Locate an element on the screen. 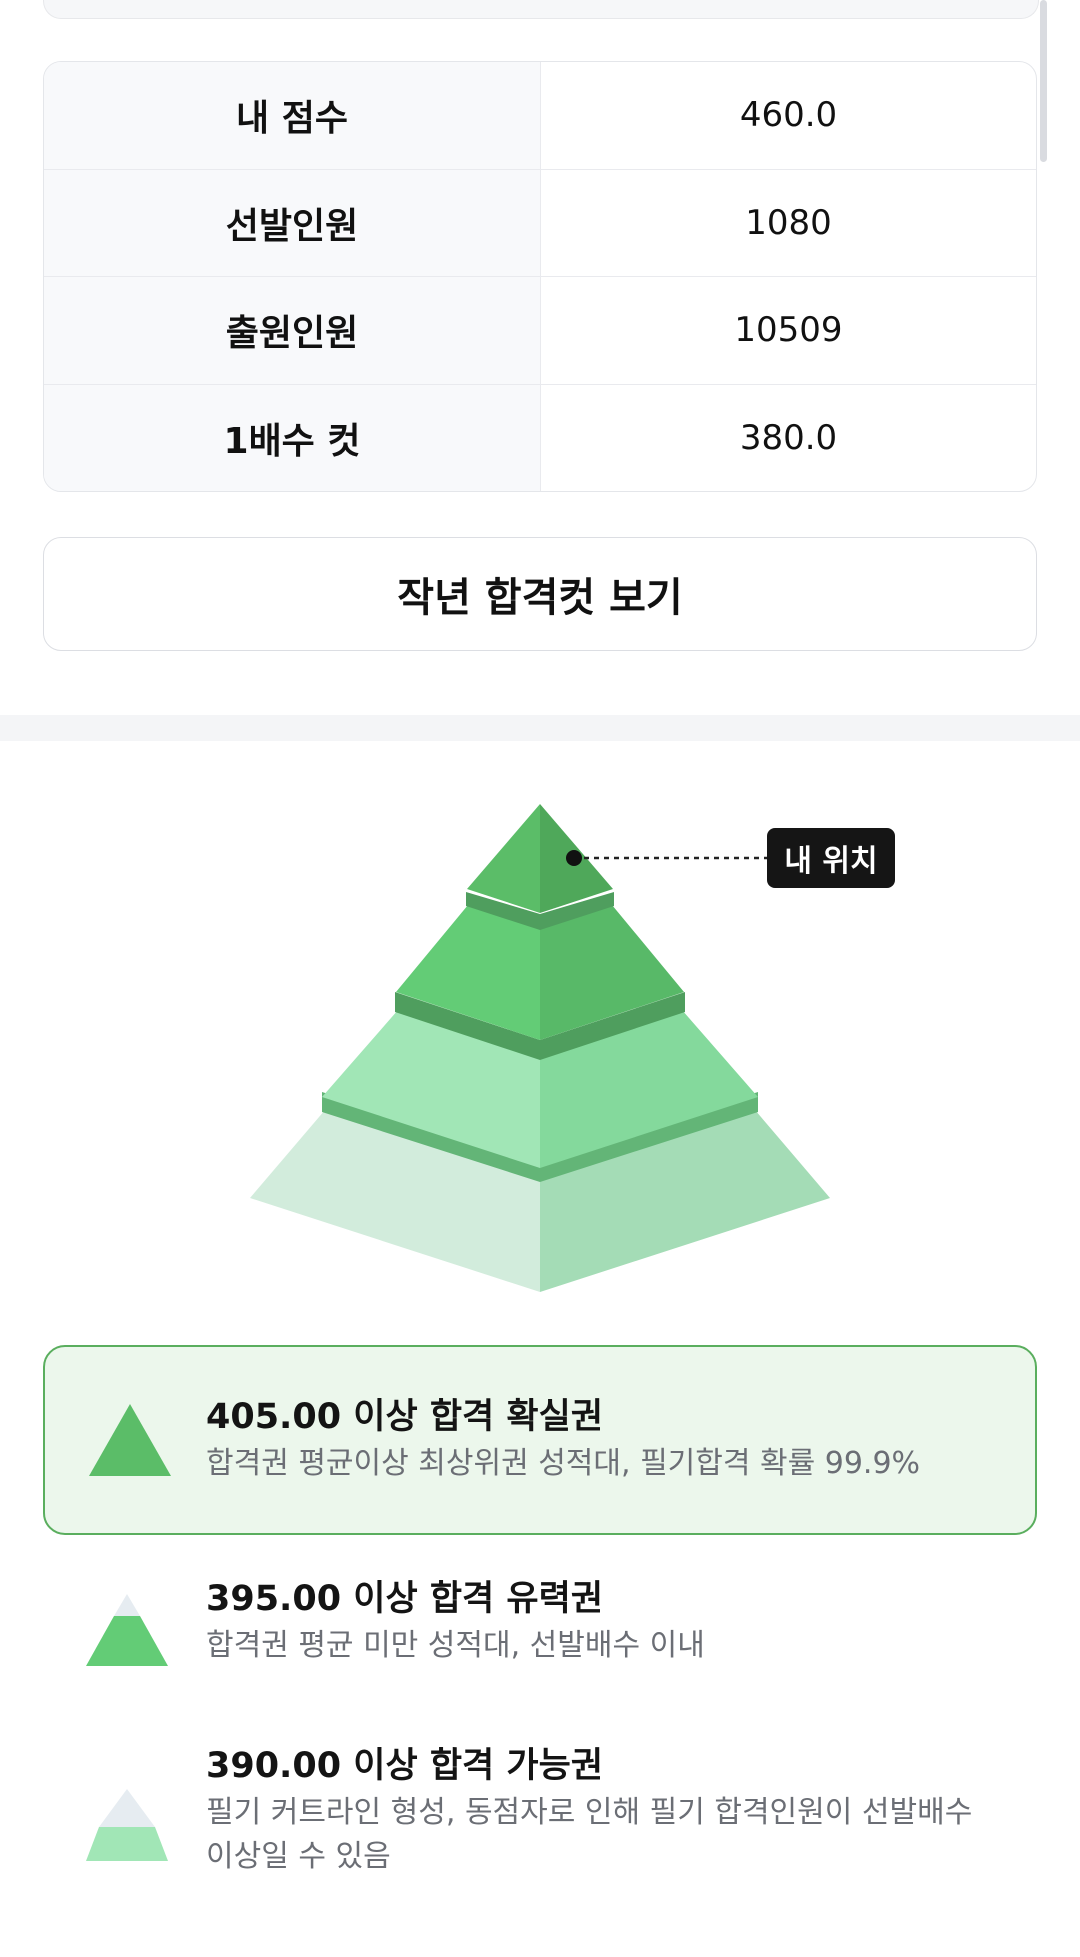 The image size is (1080, 1957). legend-description: 합격권 평균 미만 성적대, 선발배수 이내 is located at coordinates (455, 1645).